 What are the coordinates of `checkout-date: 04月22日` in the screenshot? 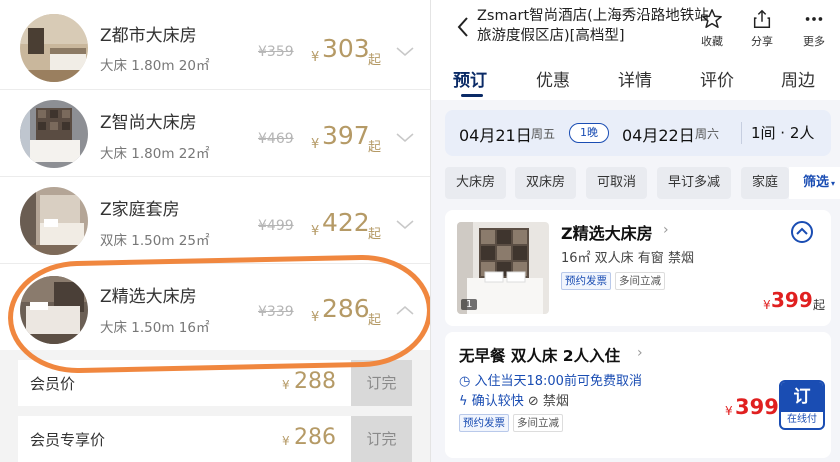 It's located at (658, 135).